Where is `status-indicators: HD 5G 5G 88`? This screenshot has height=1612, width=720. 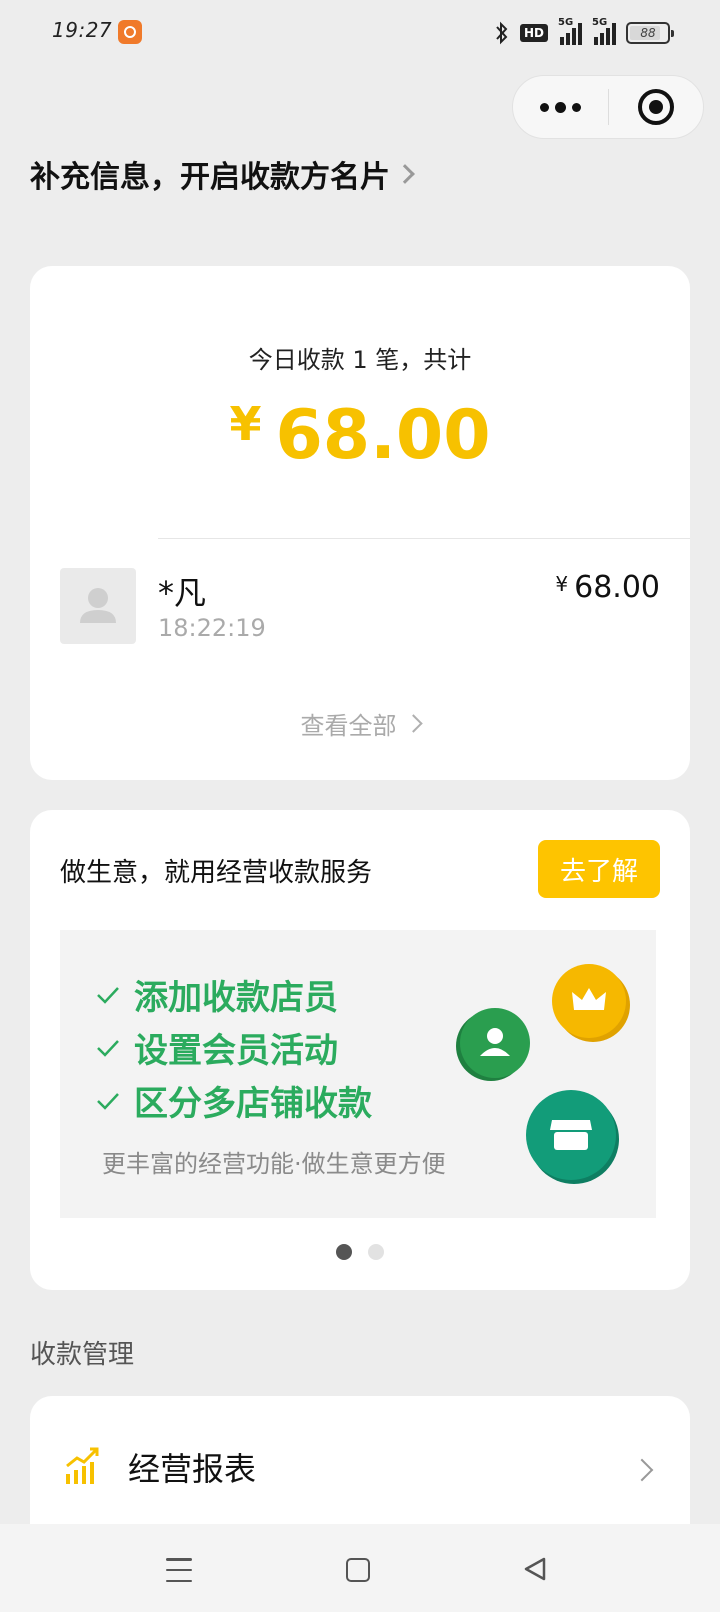 status-indicators: HD 5G 5G 88 is located at coordinates (584, 32).